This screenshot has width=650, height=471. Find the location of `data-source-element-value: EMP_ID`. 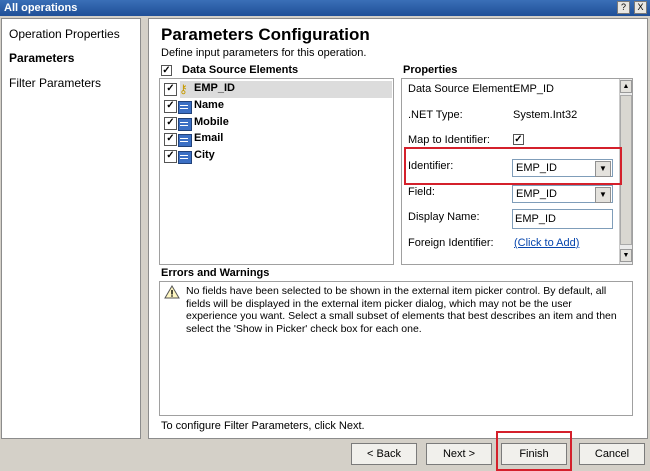

data-source-element-value: EMP_ID is located at coordinates (533, 89).